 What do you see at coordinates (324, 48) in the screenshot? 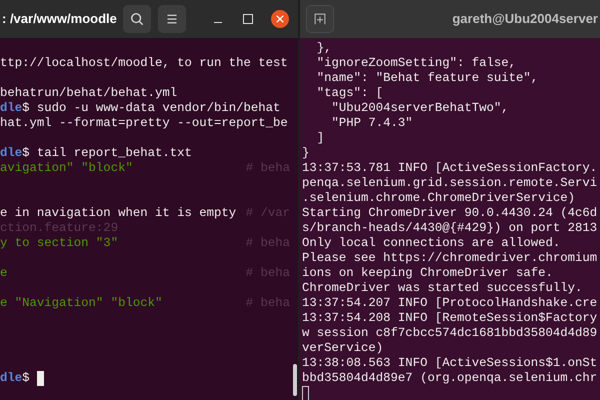
I see `terminal-text: },` at bounding box center [324, 48].